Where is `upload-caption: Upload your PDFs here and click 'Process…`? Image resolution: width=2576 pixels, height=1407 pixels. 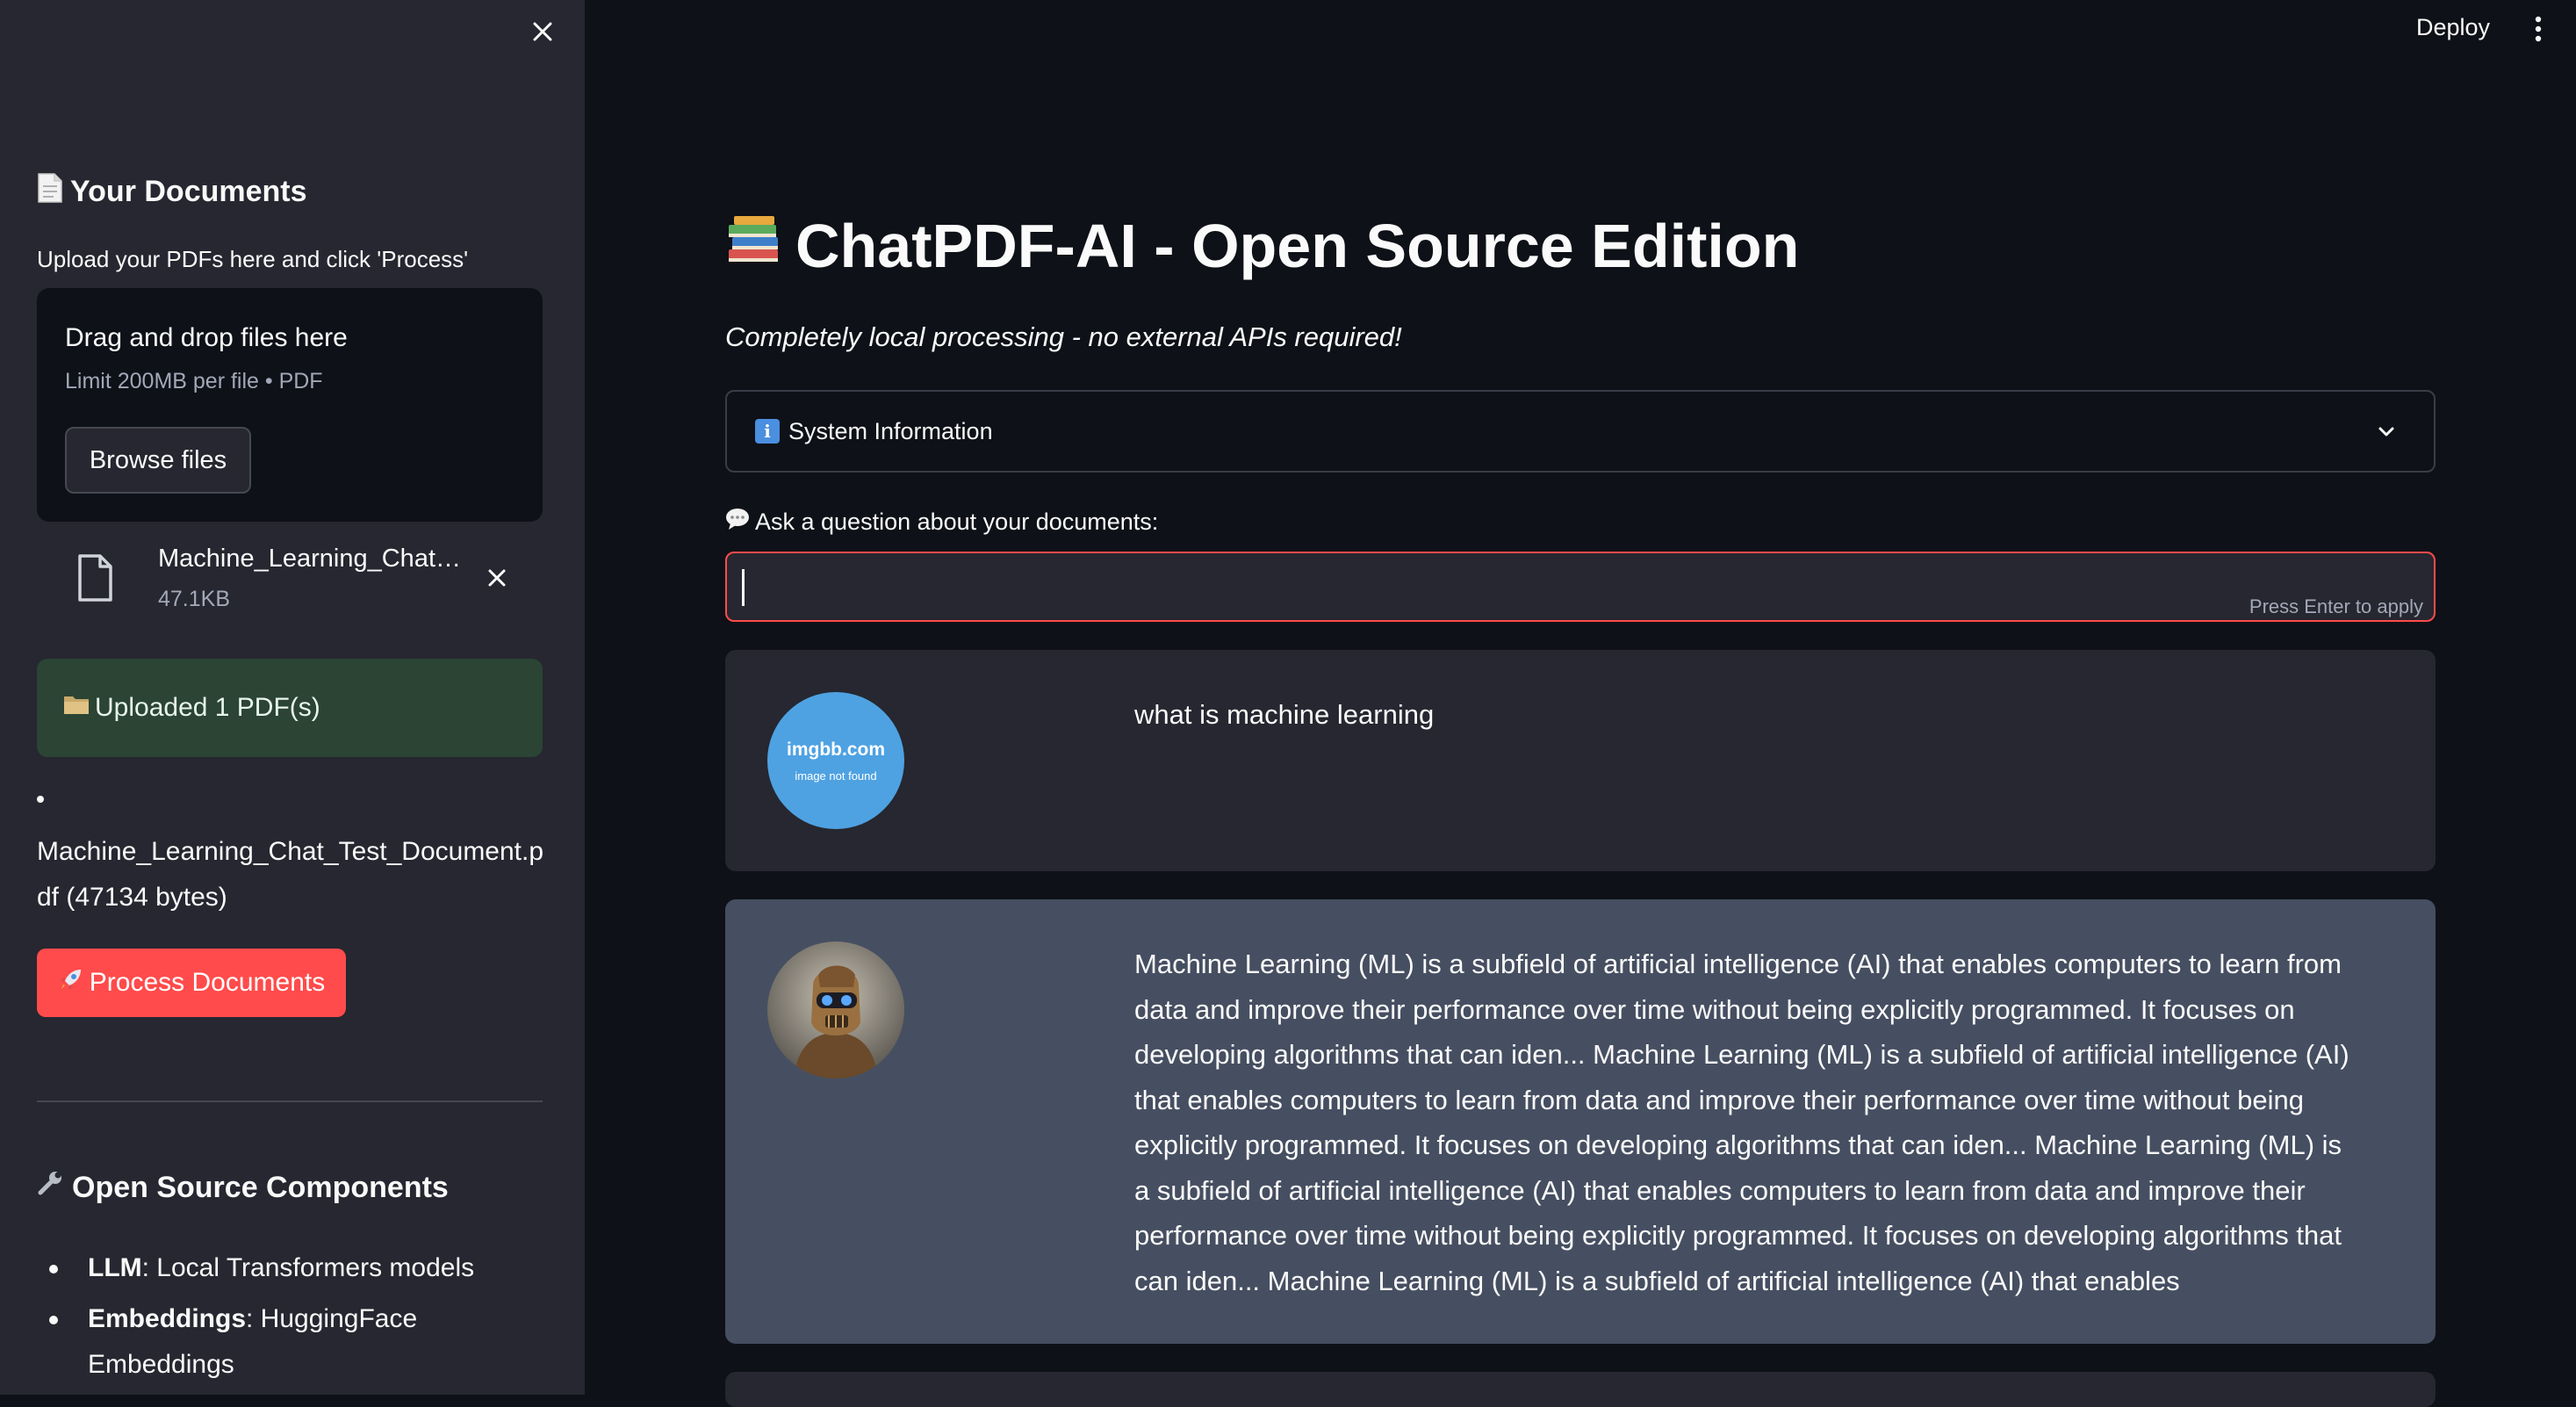
upload-caption: Upload your PDFs here and click 'Process… is located at coordinates (253, 259).